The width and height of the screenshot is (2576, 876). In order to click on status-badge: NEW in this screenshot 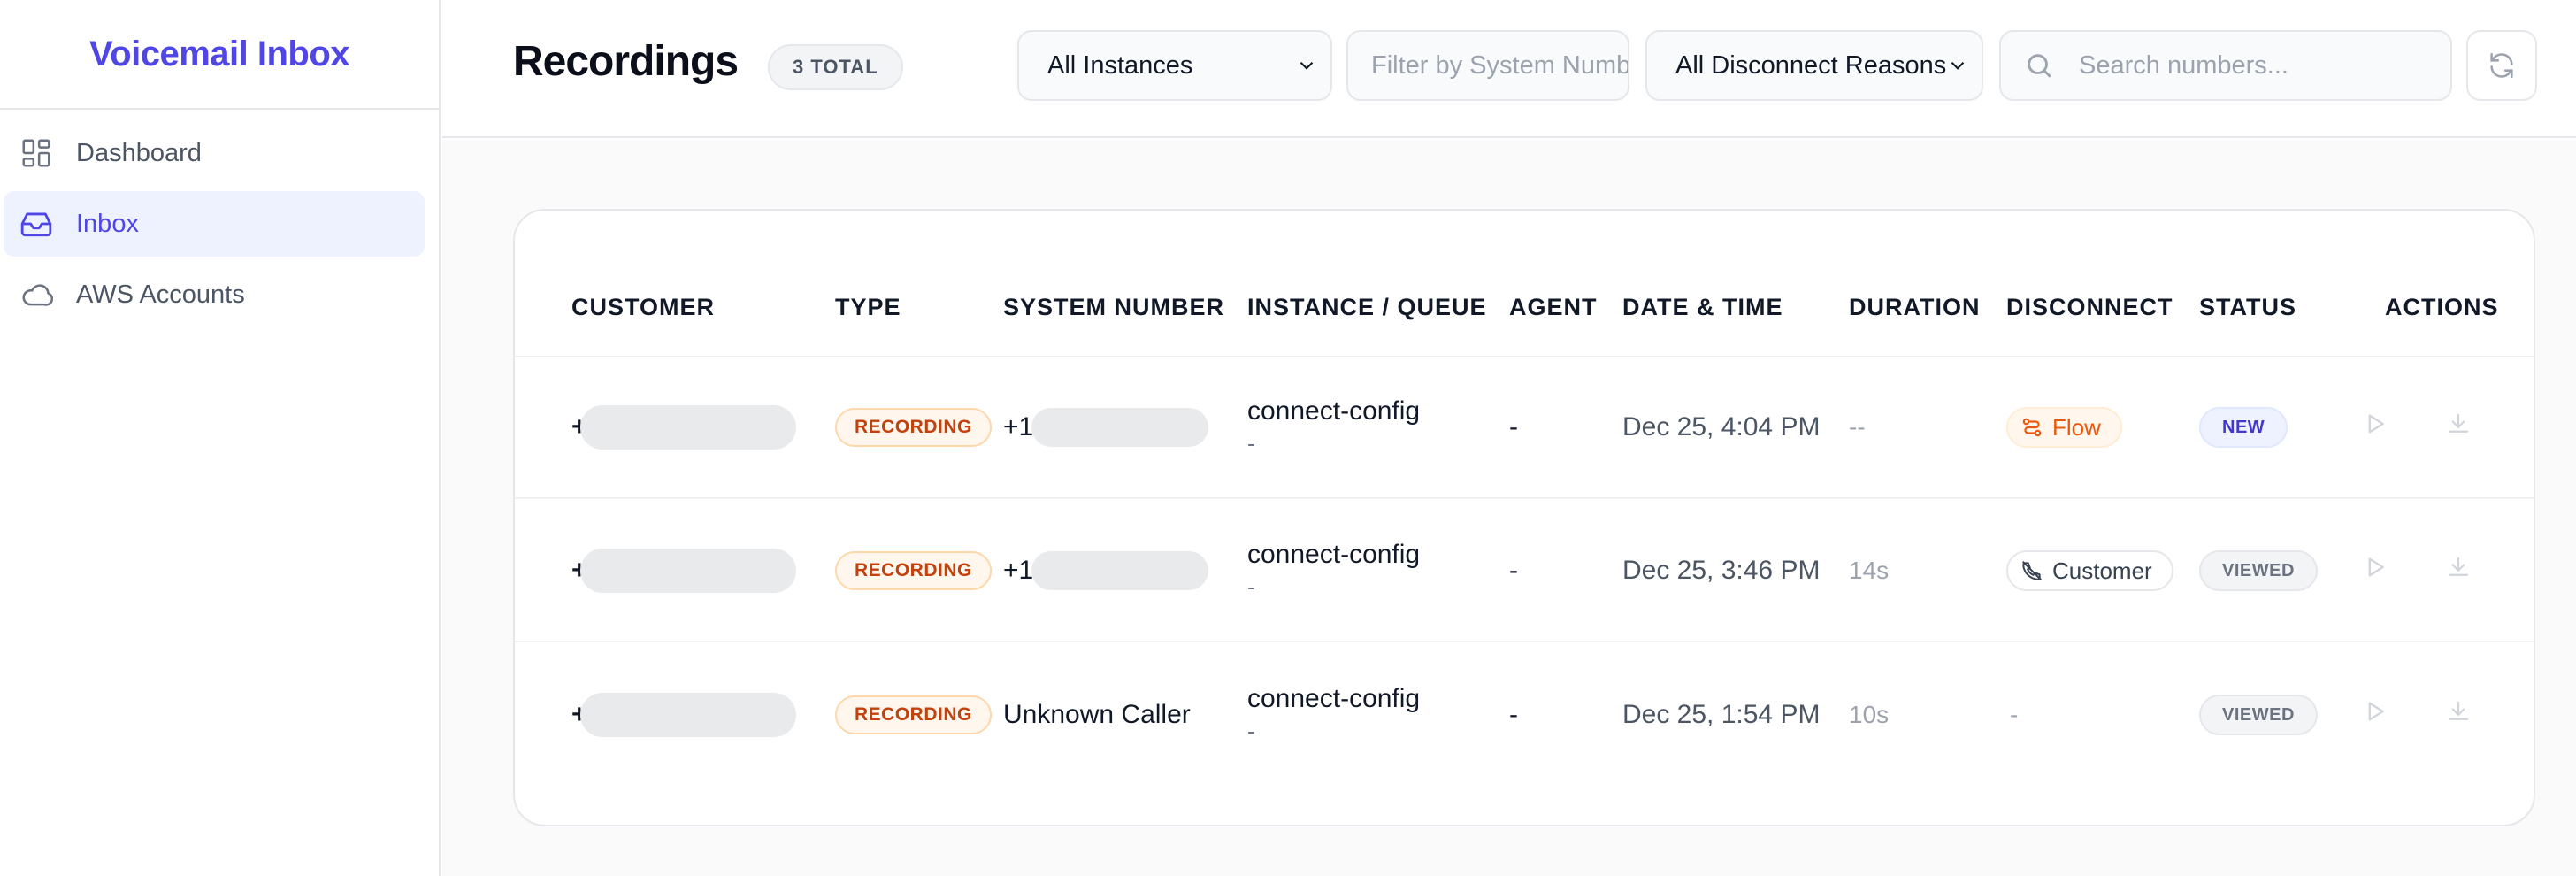, I will do `click(2243, 428)`.